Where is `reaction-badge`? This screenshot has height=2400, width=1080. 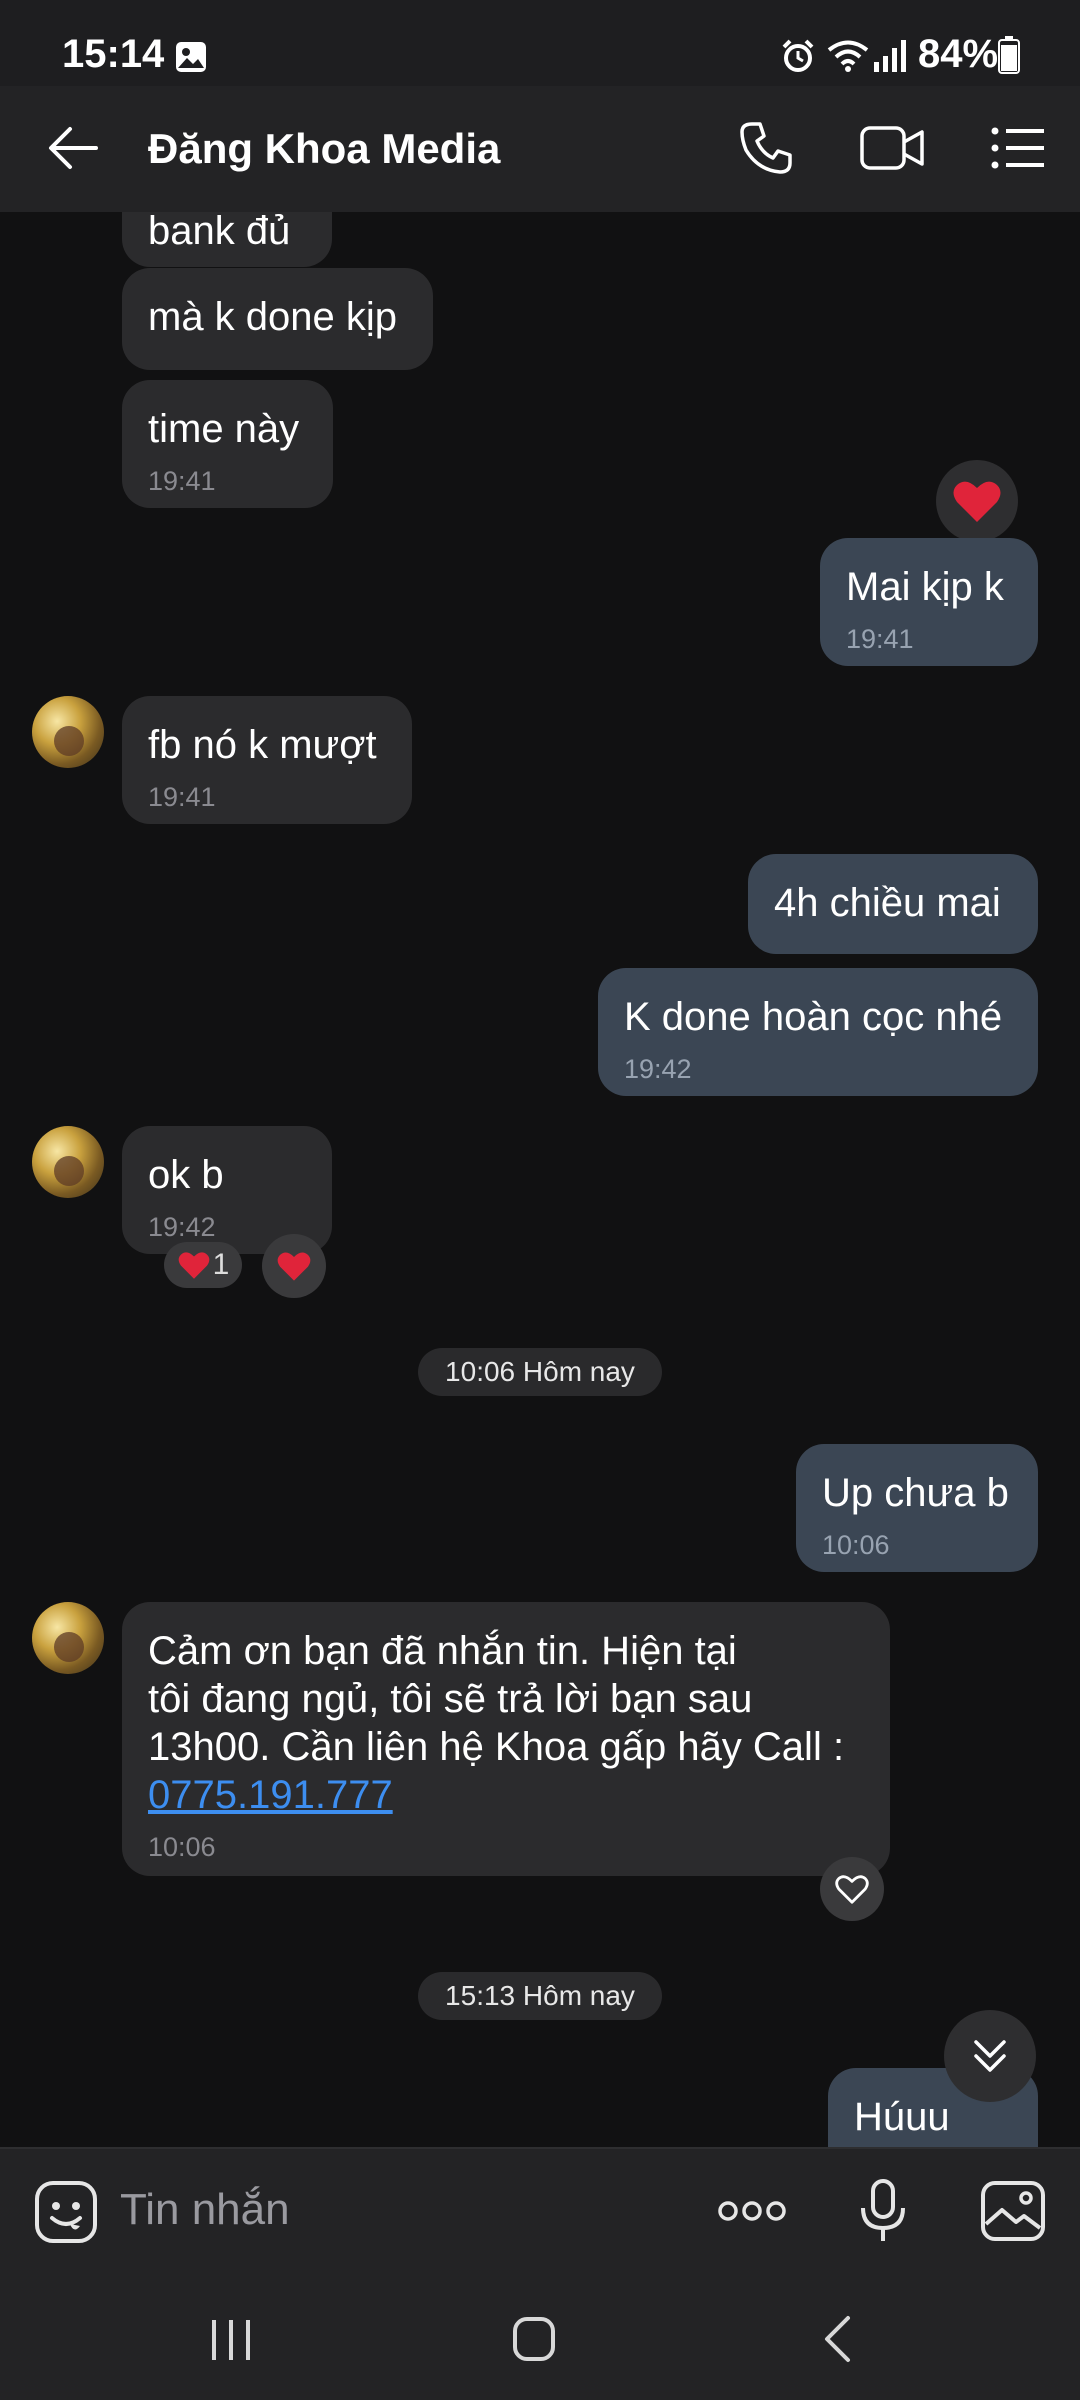 reaction-badge is located at coordinates (977, 501).